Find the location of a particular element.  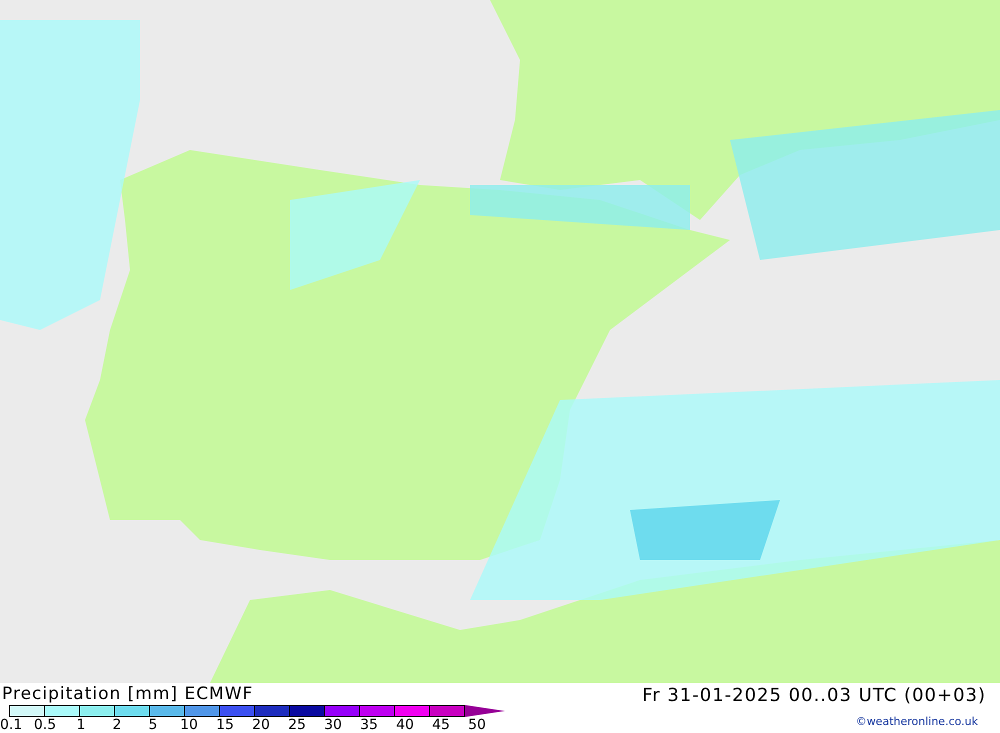

legend-label: 0.1 is located at coordinates (12, 725).